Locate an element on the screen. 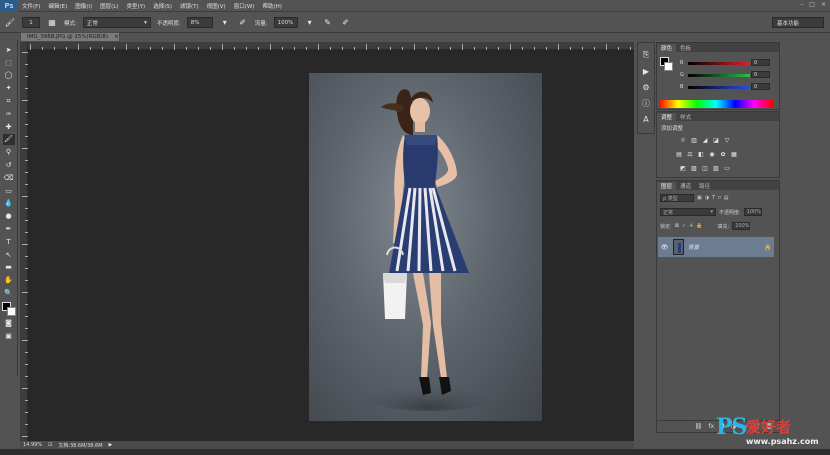 This screenshot has width=830, height=455. menu-help: 帮助(H) is located at coordinates (271, 6).